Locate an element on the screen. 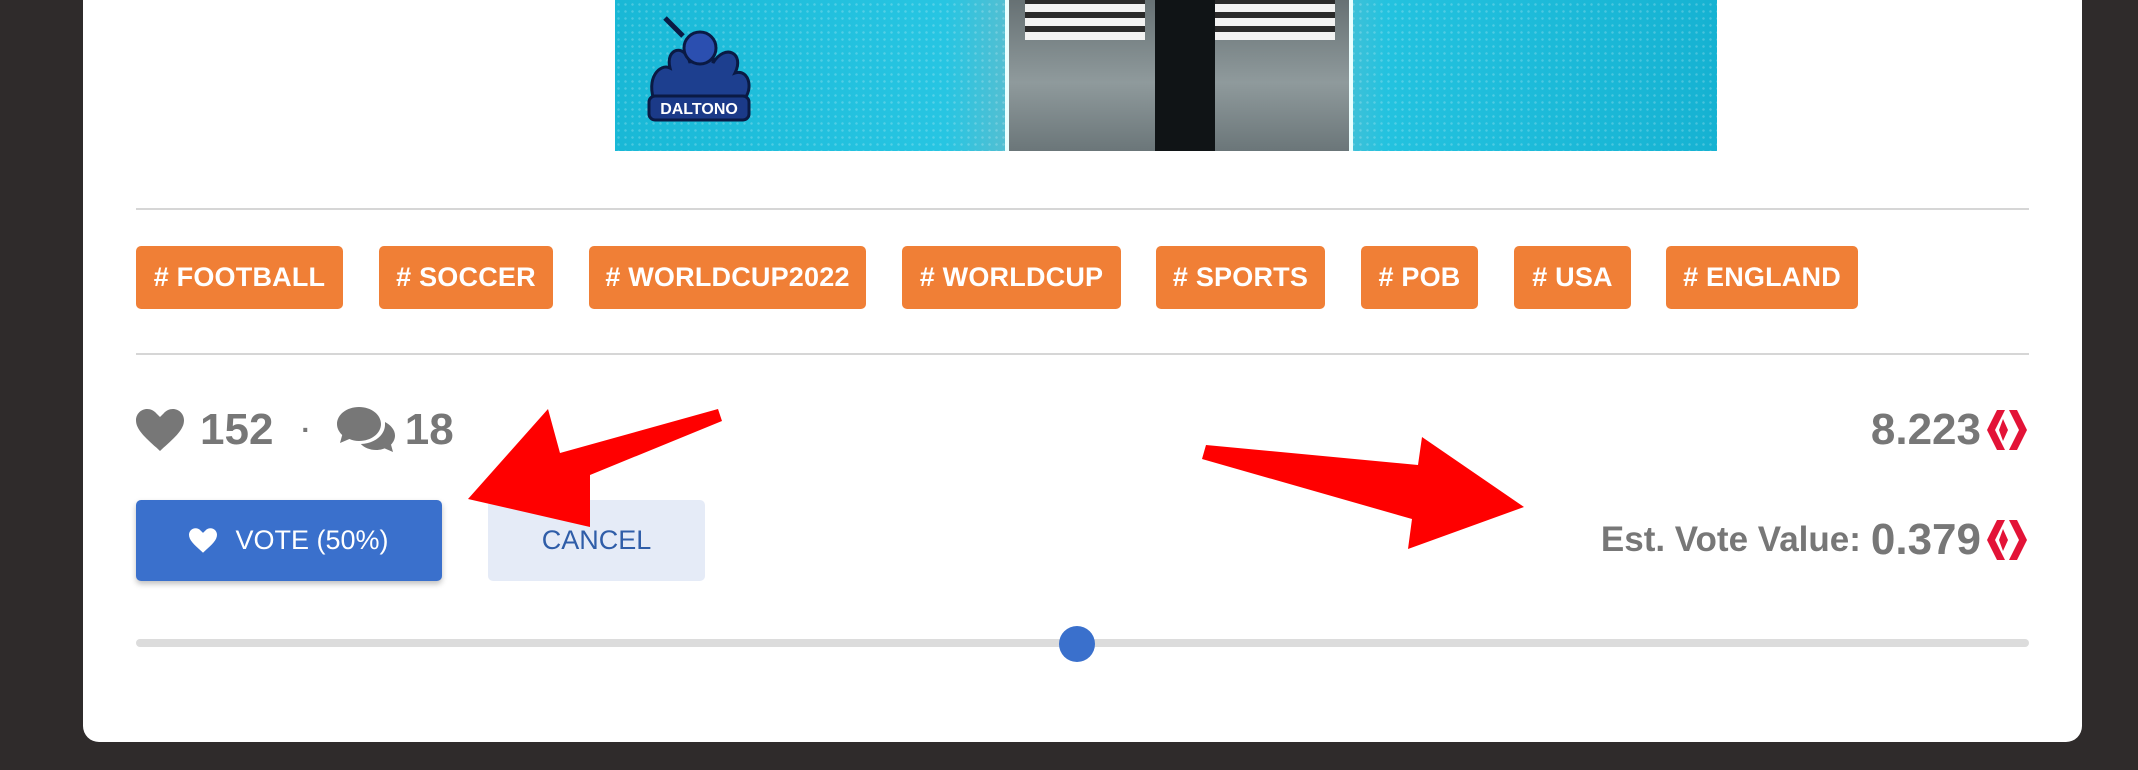 The width and height of the screenshot is (2138, 770). hero-shorts-right is located at coordinates (1275, 20).